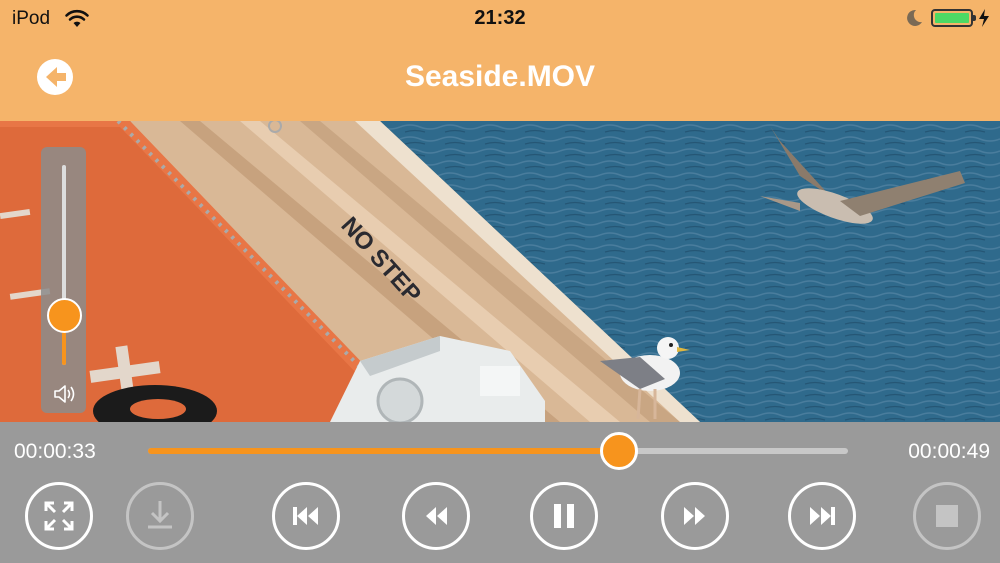 Image resolution: width=1000 pixels, height=563 pixels. I want to click on stop-button, so click(947, 516).